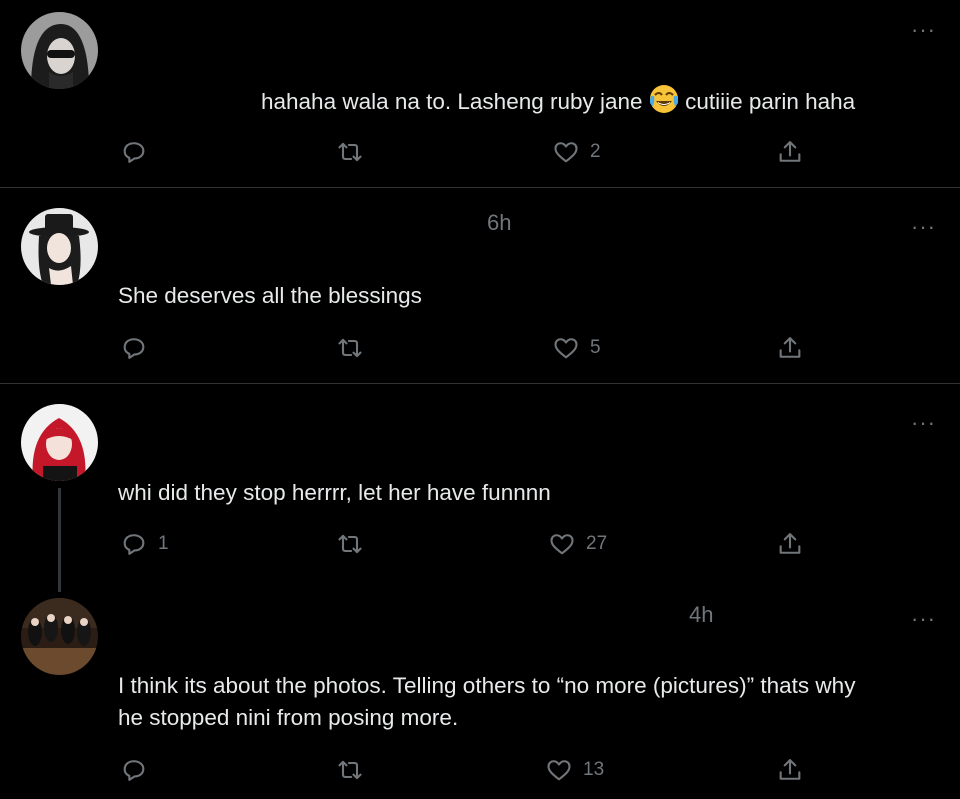 The width and height of the screenshot is (960, 799). Describe the element at coordinates (595, 347) in the screenshot. I see `like-count: 5` at that location.